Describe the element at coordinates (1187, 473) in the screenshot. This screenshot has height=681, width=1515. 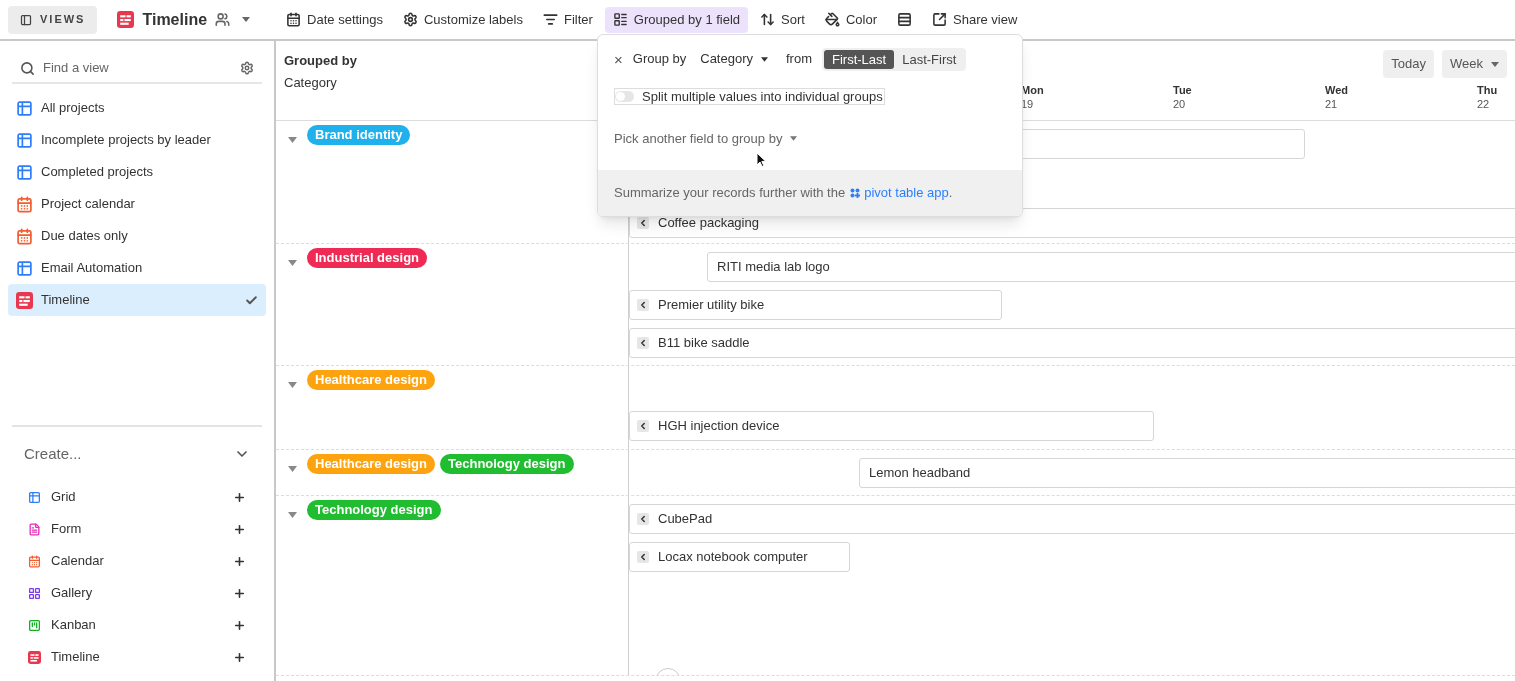
I see `record-bar: Lemon headband` at that location.